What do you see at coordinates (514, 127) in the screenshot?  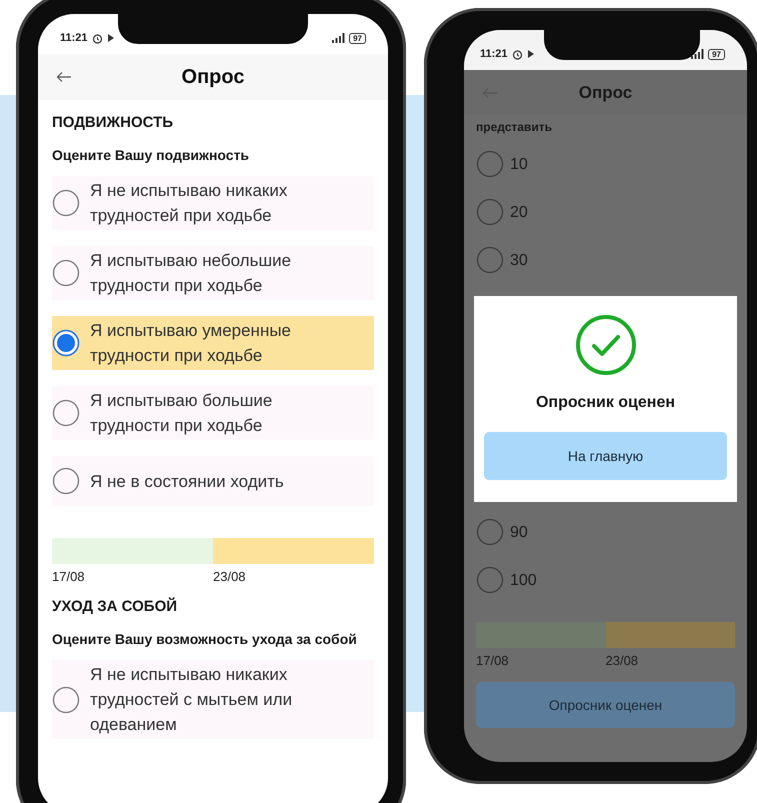 I see `question-text: представить` at bounding box center [514, 127].